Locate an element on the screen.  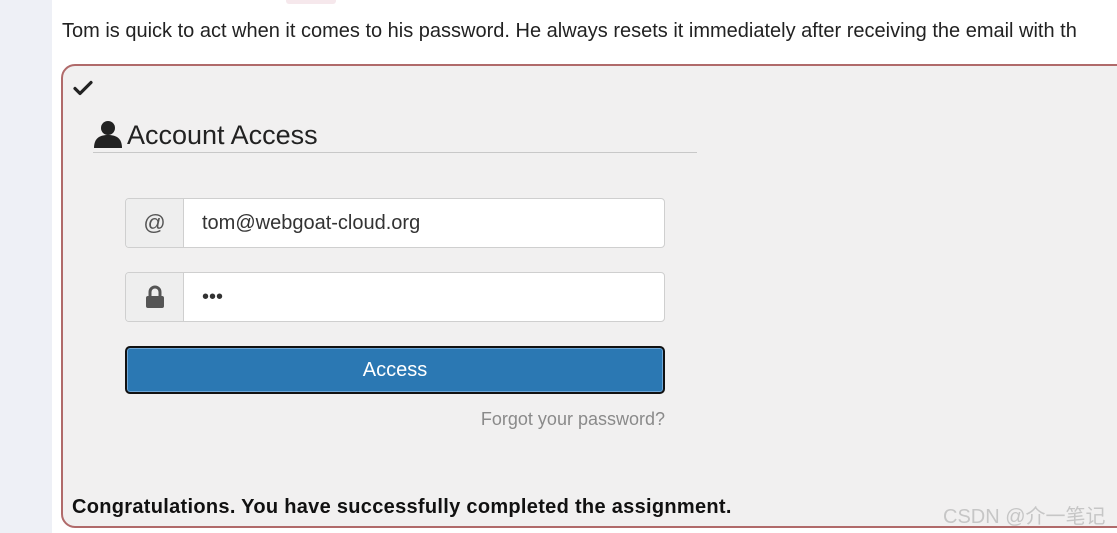
lock-icon is located at coordinates (154, 296).